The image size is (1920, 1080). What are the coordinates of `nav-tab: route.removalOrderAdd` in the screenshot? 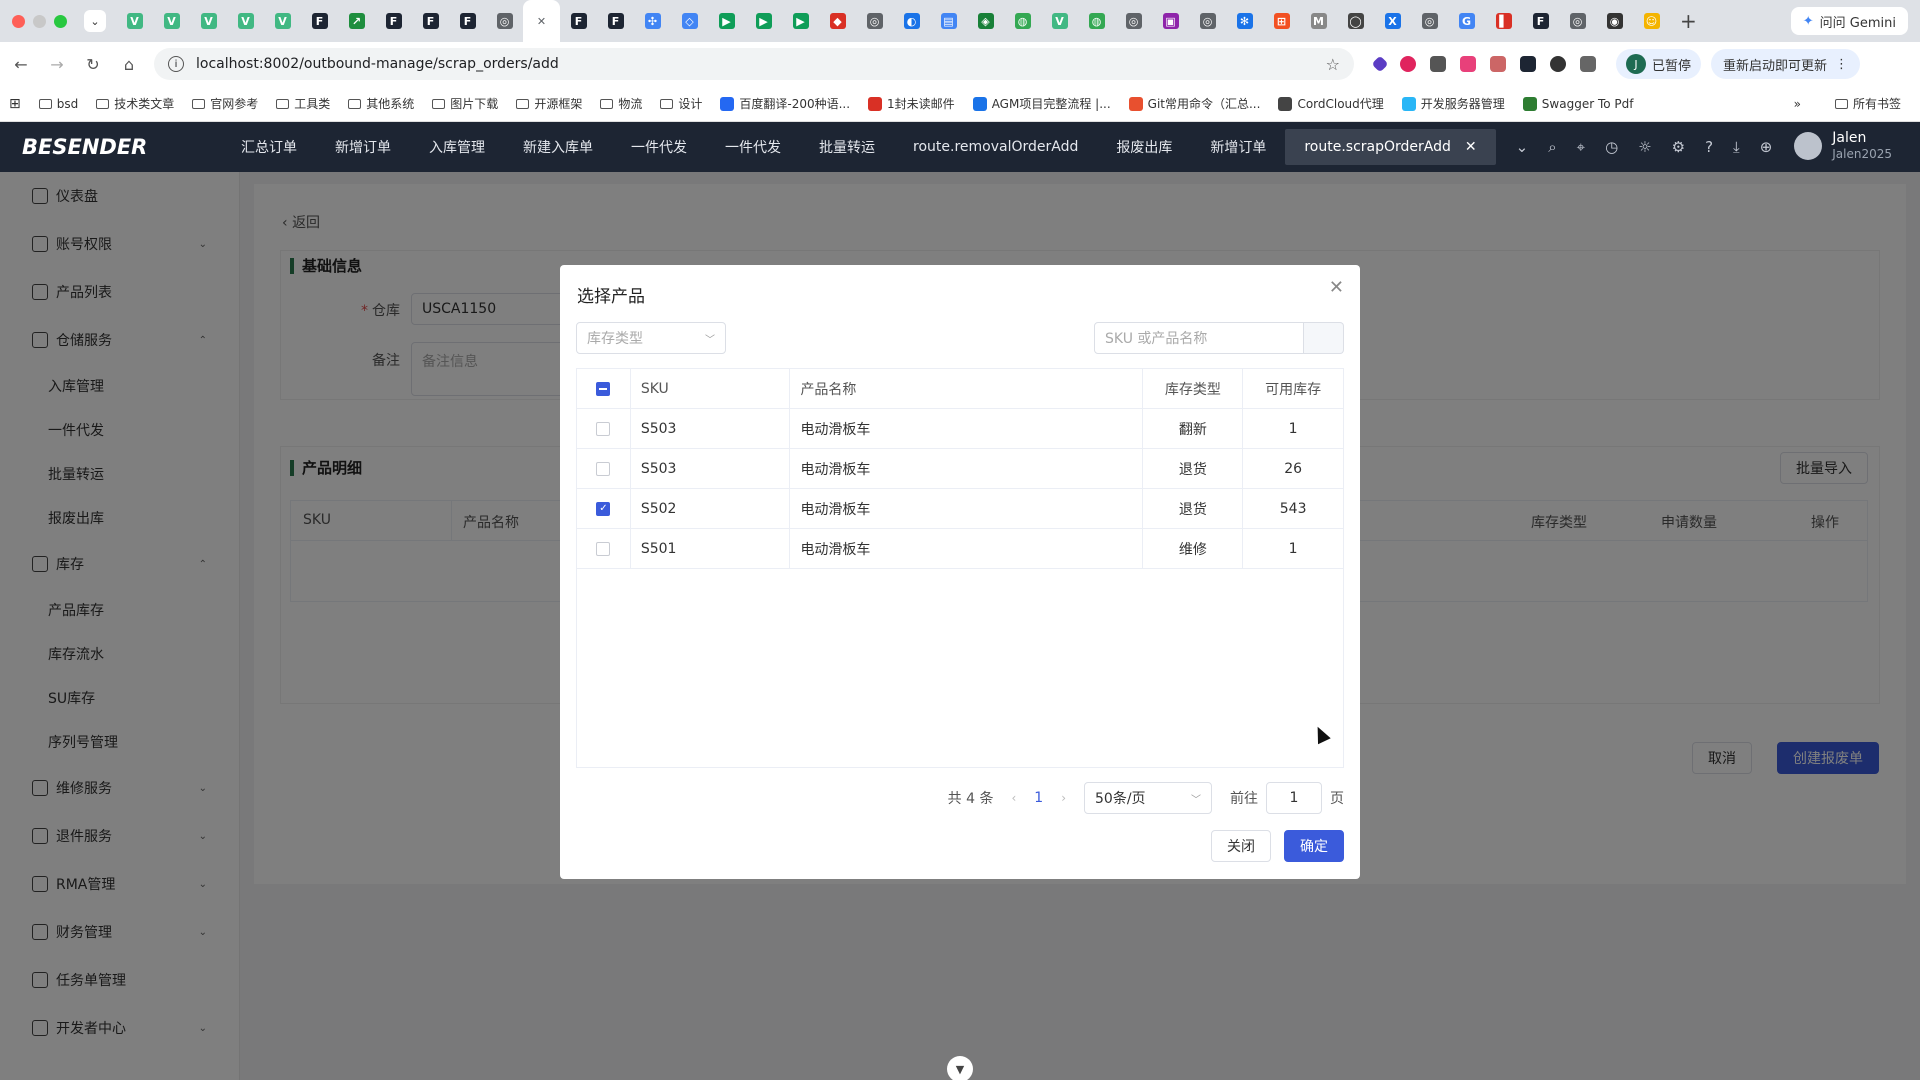 It's located at (995, 147).